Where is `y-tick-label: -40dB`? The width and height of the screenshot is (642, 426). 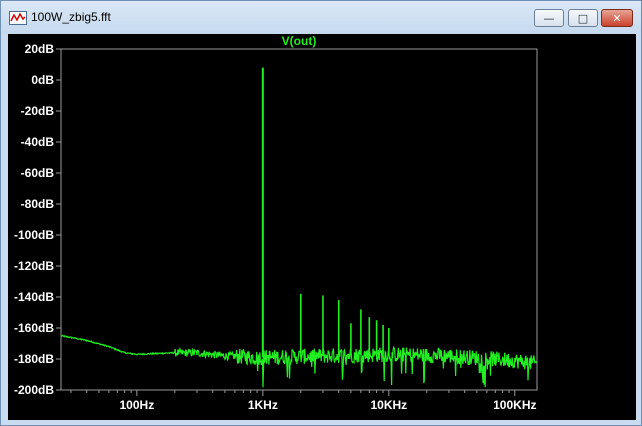
y-tick-label: -40dB is located at coordinates (38, 142).